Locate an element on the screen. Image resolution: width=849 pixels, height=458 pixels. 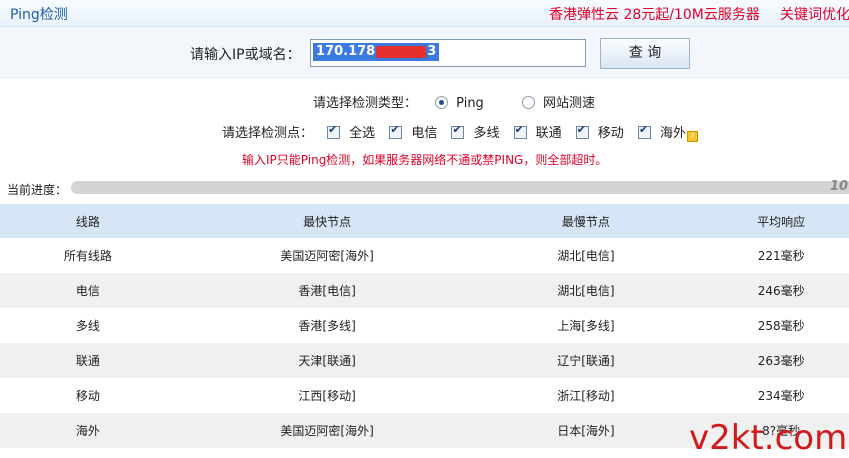
ip-input-label: 请输入IP或域名： is located at coordinates (245, 55).